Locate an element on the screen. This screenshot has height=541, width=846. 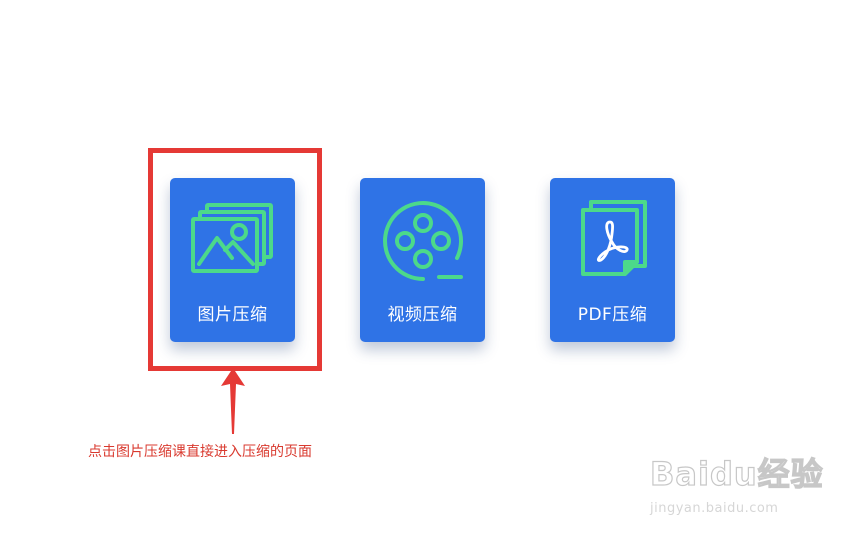
pdf-compress-card: PDF压缩 is located at coordinates (612, 260).